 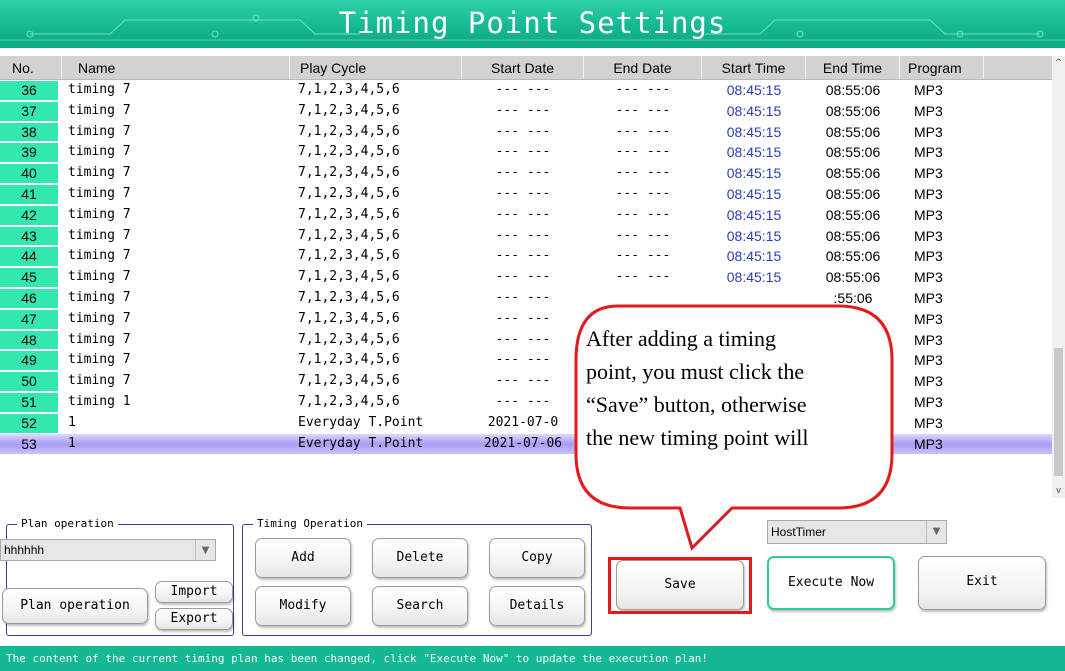 What do you see at coordinates (29, 443) in the screenshot?
I see `row-number-badge: 53` at bounding box center [29, 443].